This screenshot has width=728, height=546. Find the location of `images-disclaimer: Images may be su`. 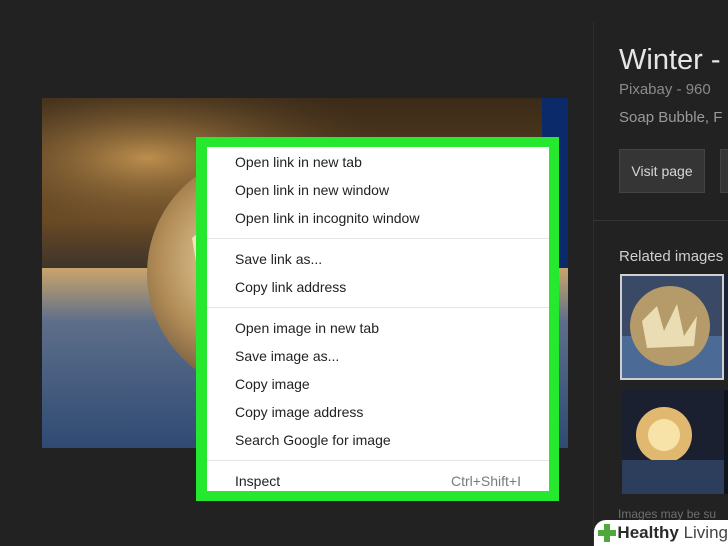

images-disclaimer: Images may be su is located at coordinates (667, 514).